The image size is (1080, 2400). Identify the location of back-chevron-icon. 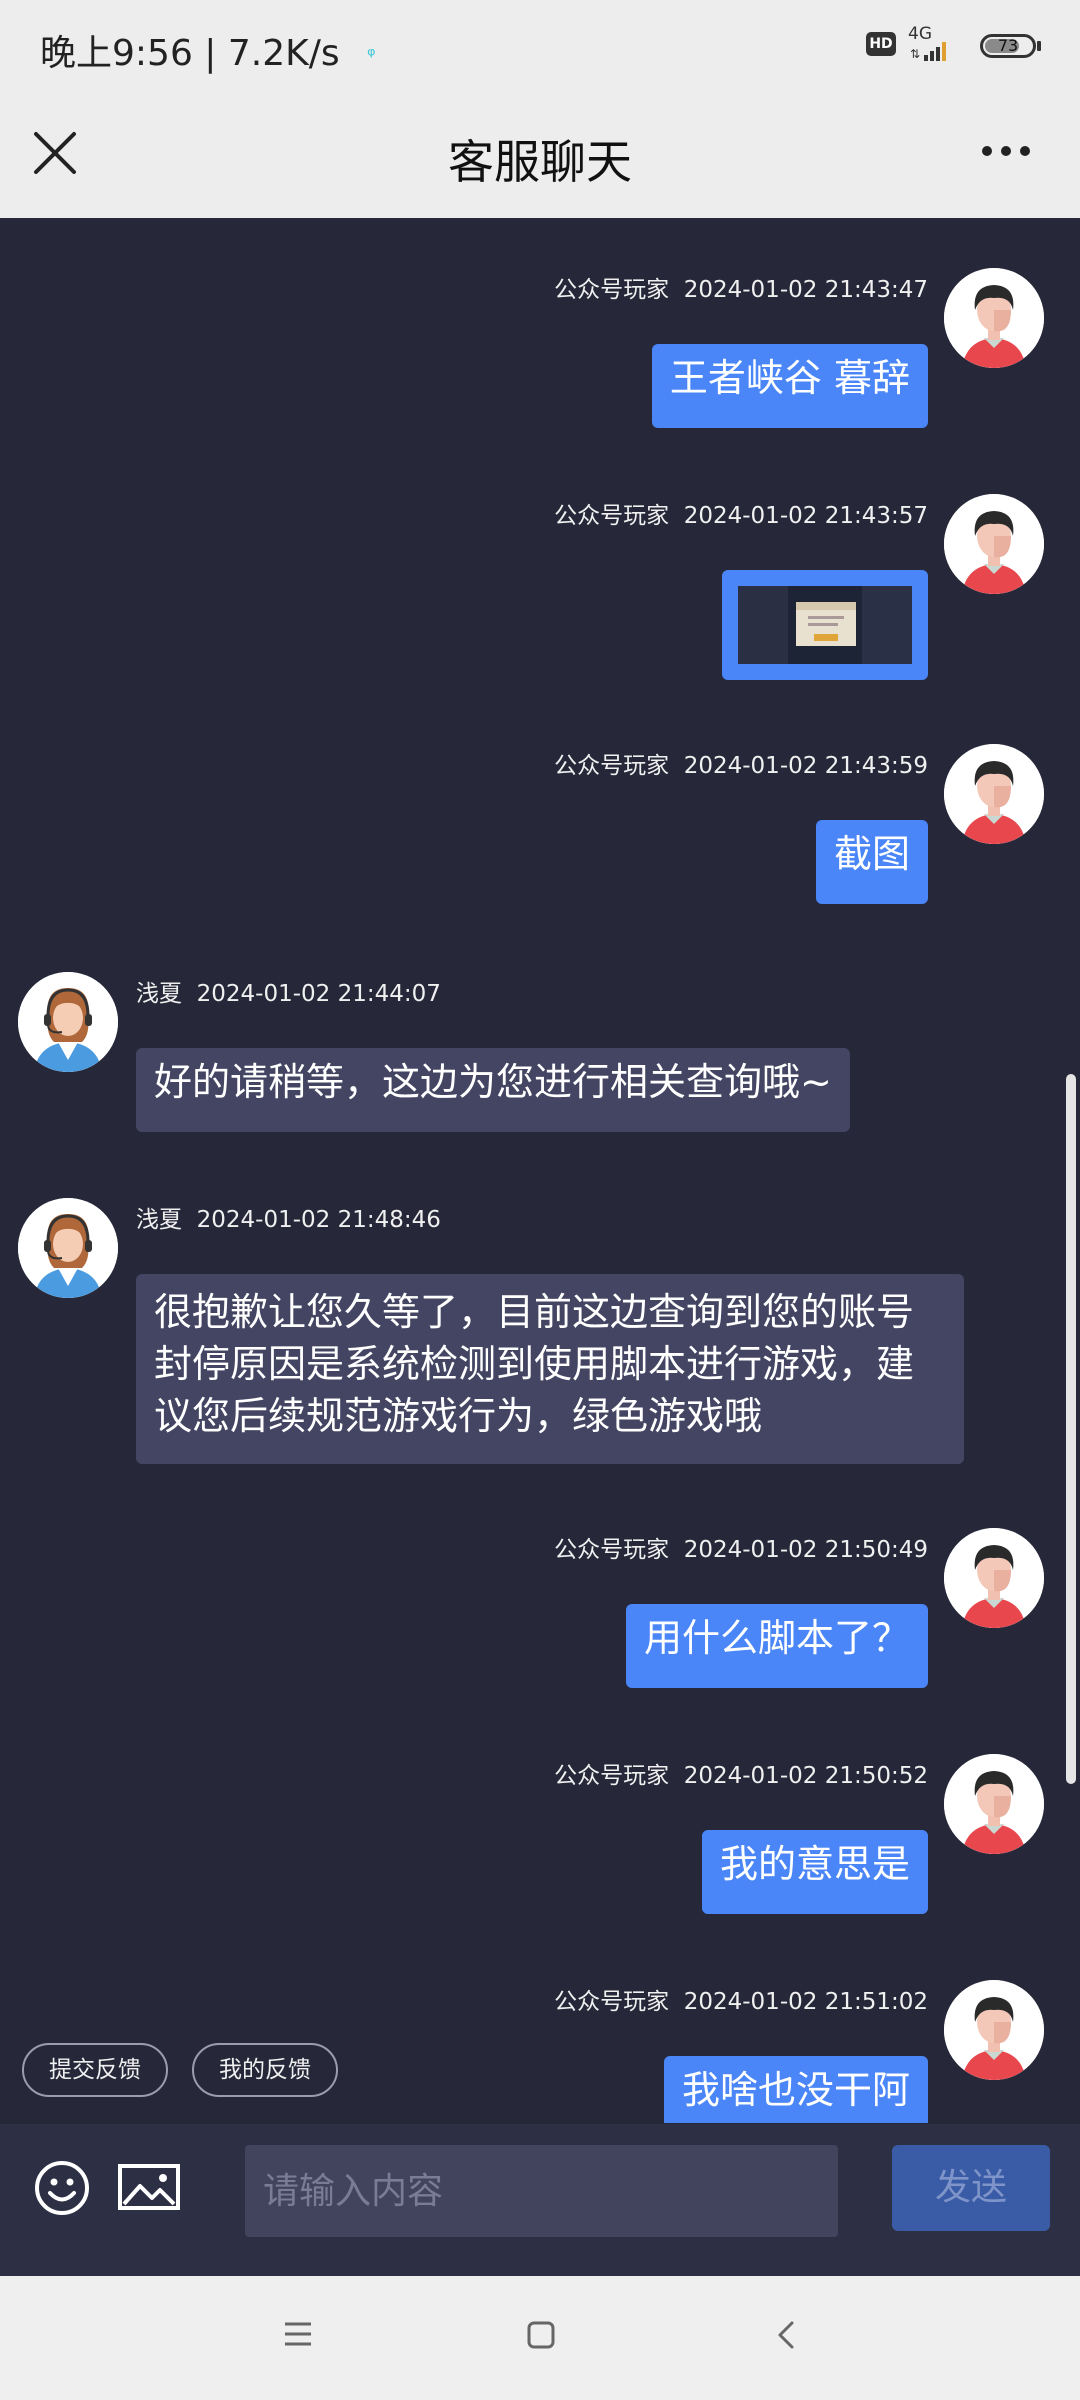
(786, 2335).